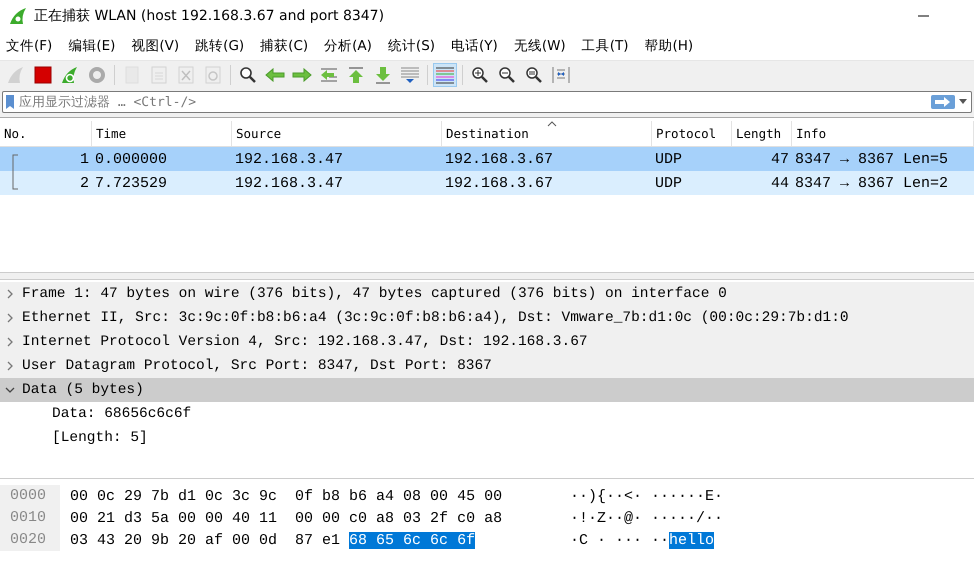 This screenshot has width=974, height=561. What do you see at coordinates (383, 75) in the screenshot?
I see `arrow-down-icon` at bounding box center [383, 75].